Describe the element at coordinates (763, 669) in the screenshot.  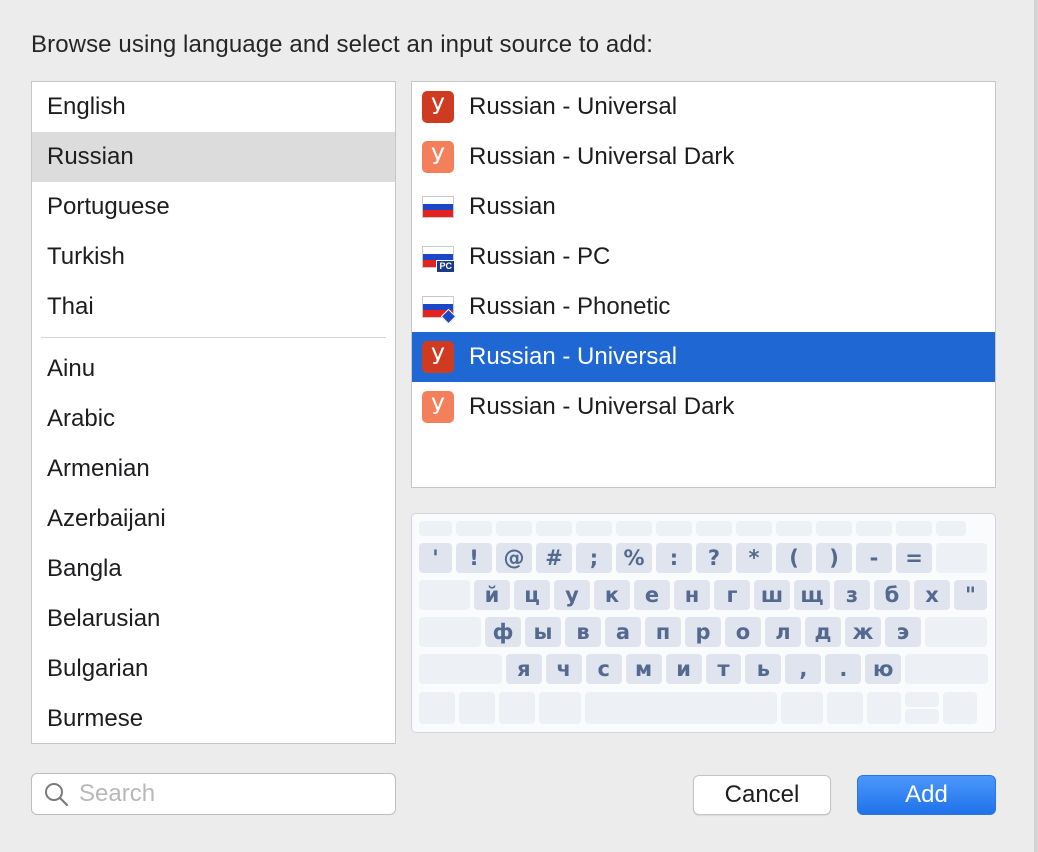
I see `keyboard-key: ь` at that location.